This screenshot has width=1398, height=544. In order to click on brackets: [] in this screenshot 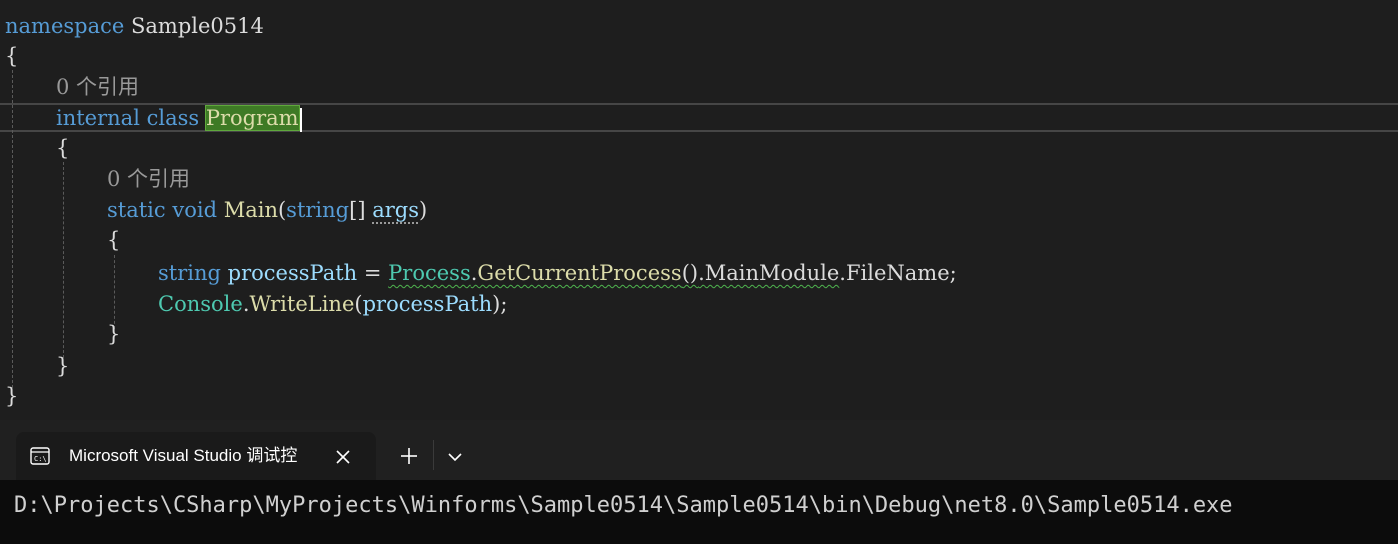, I will do `click(357, 210)`.